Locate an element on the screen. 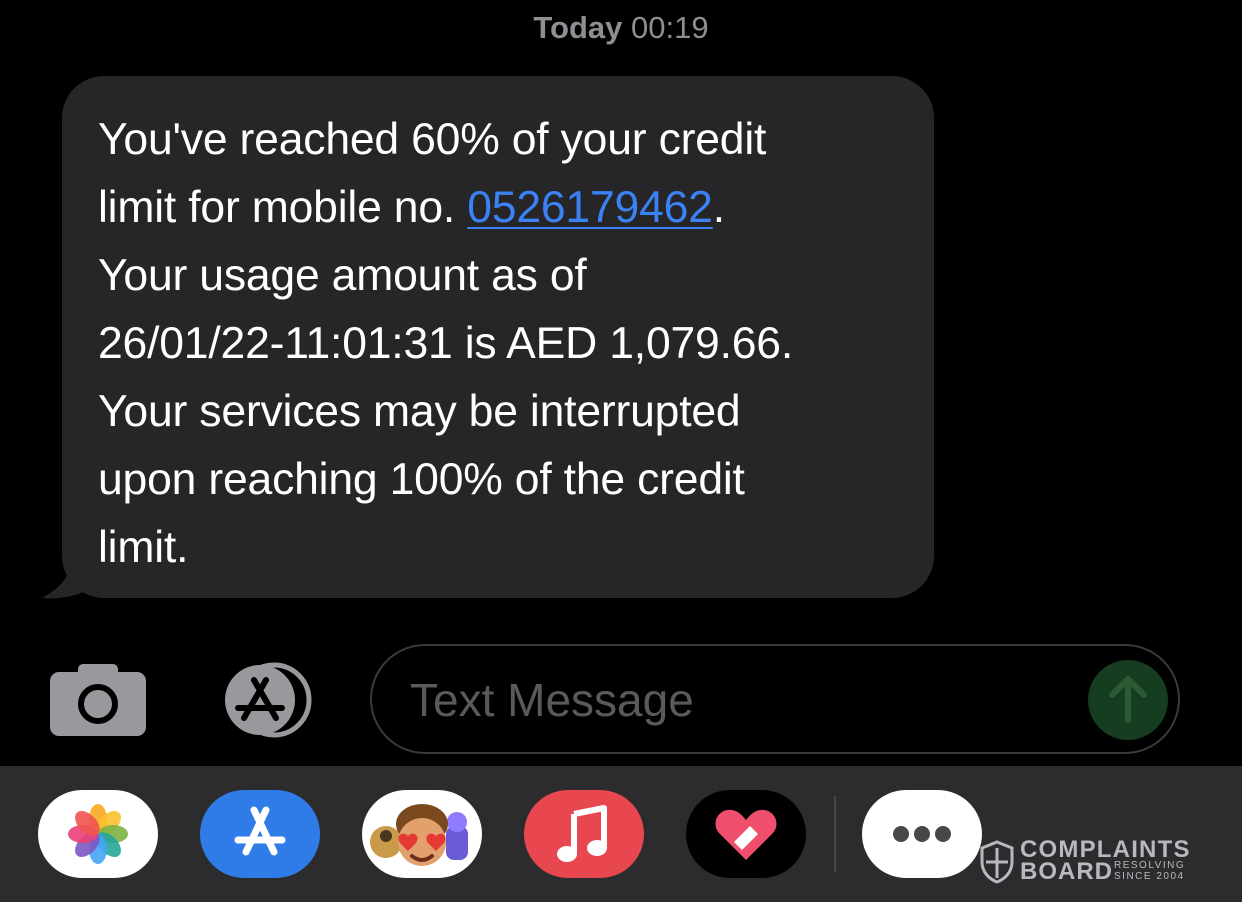 The image size is (1242, 902). photos-icon is located at coordinates (98, 834).